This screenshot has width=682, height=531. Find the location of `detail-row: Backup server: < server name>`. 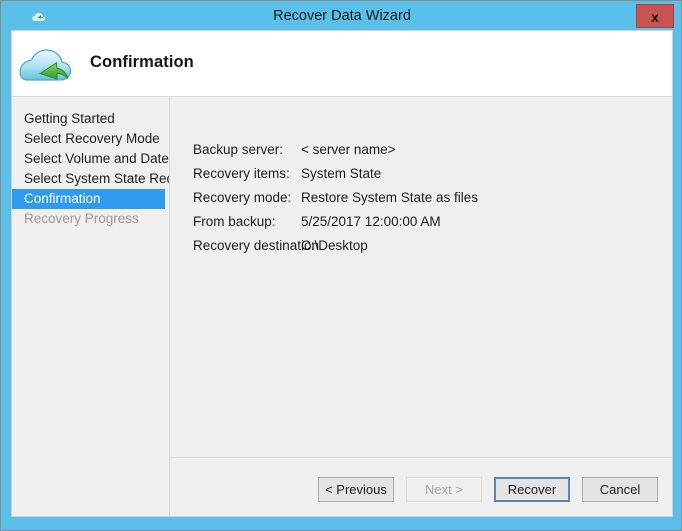

detail-row: Backup server: < server name> is located at coordinates (408, 149).